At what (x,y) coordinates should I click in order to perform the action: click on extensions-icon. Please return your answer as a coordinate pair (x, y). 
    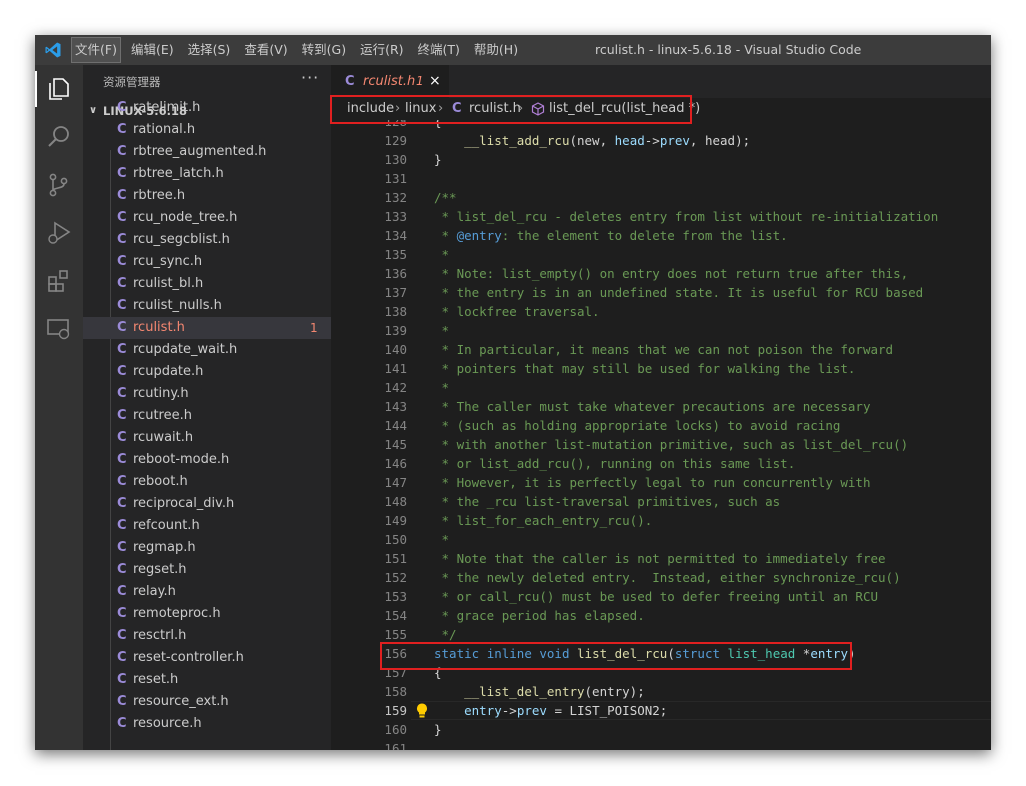
    Looking at the image, I should click on (59, 281).